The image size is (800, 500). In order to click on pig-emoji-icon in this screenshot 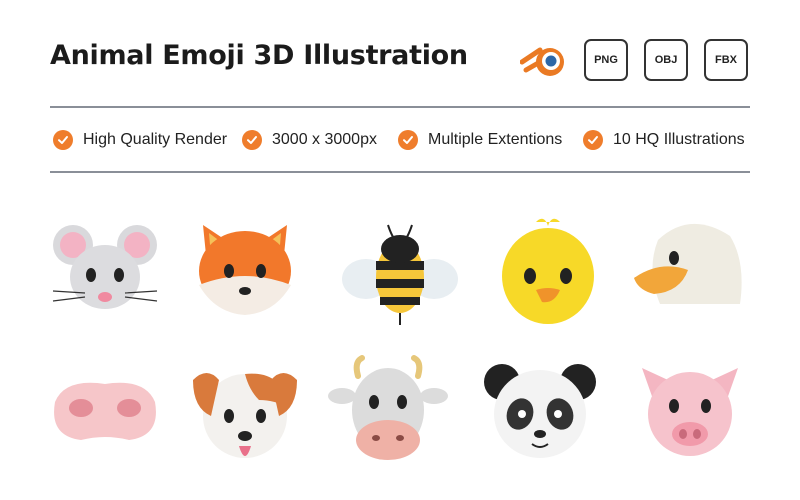, I will do `click(690, 410)`.